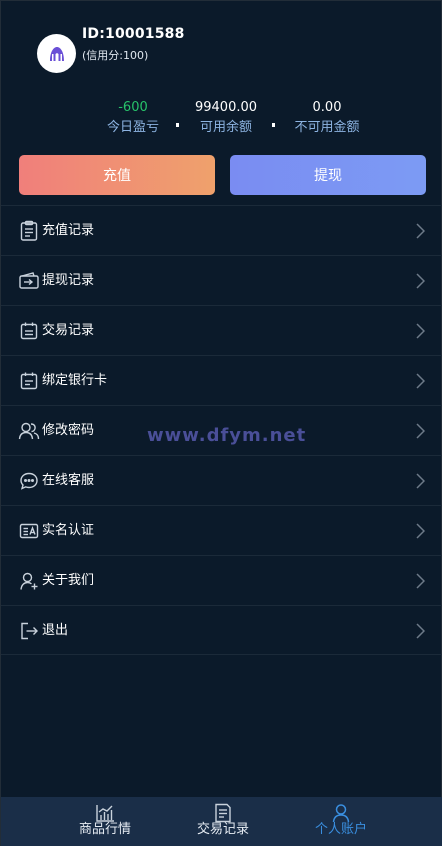 This screenshot has width=442, height=846. What do you see at coordinates (221, 530) in the screenshot?
I see `menu-item-real-name-verification: 实名认证` at bounding box center [221, 530].